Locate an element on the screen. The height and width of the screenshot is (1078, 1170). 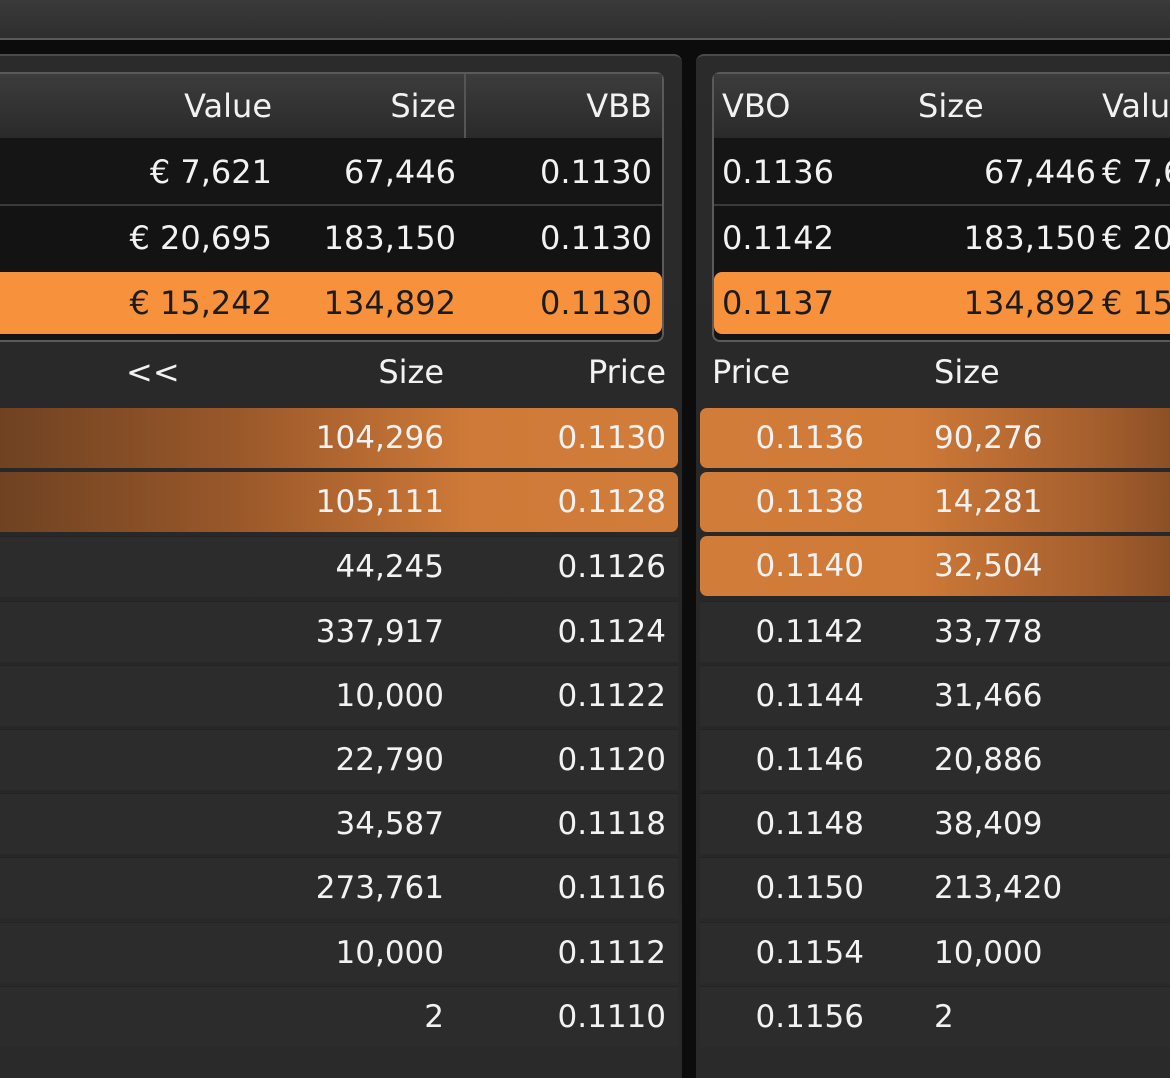
bid-book-row: 10,000 0.1112 is located at coordinates (339, 952).